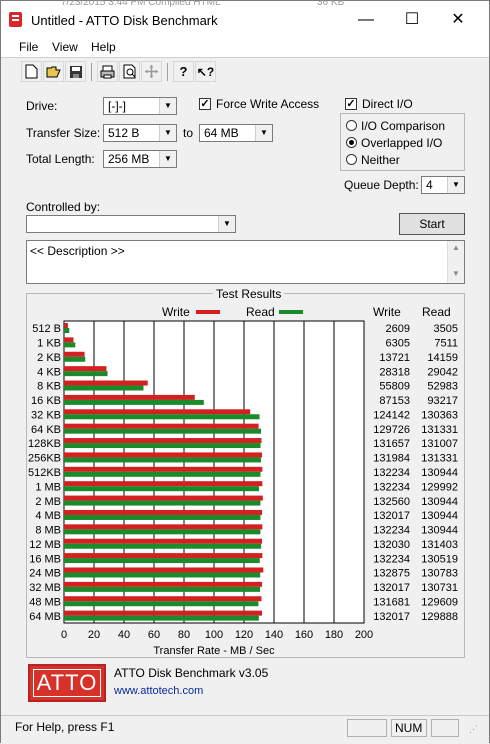  Describe the element at coordinates (245, 262) in the screenshot. I see `description-textarea: << Description >> ▲ ▼` at that location.